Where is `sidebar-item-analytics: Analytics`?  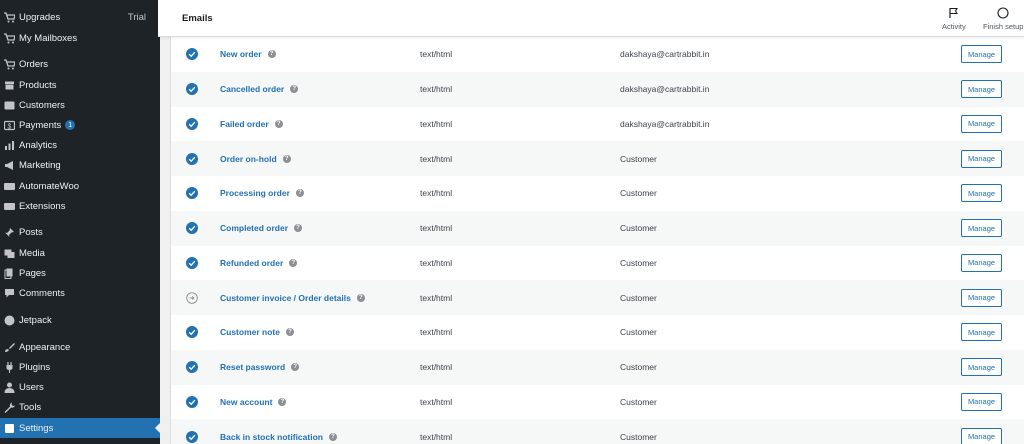
sidebar-item-analytics: Analytics is located at coordinates (80, 145).